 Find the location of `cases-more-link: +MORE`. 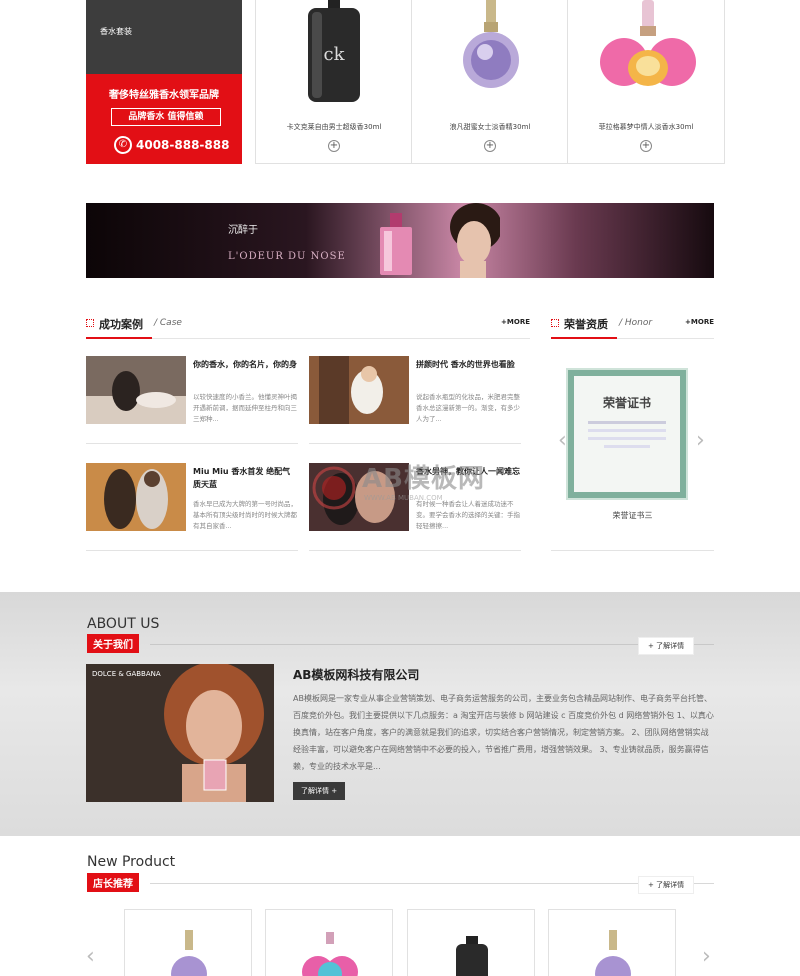

cases-more-link: +MORE is located at coordinates (515, 322).